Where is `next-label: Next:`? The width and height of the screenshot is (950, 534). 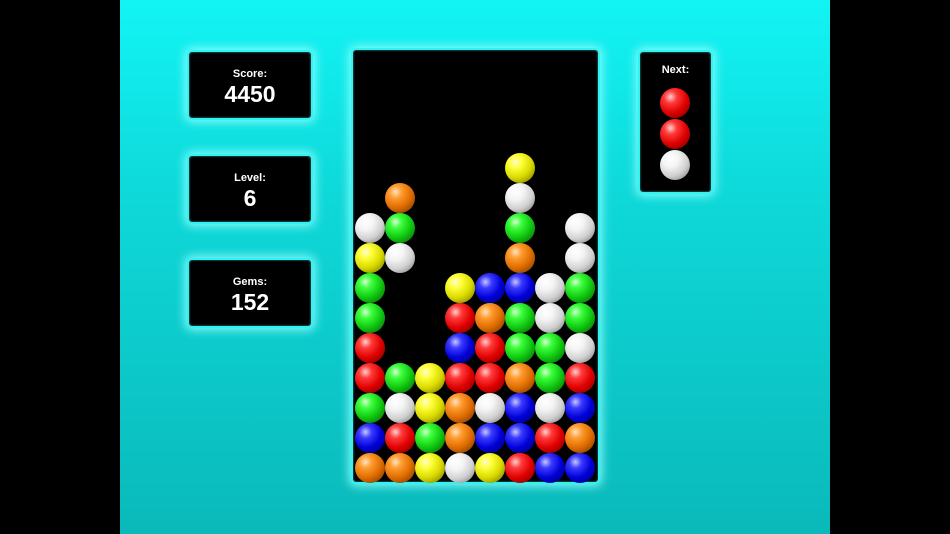 next-label: Next: is located at coordinates (675, 70).